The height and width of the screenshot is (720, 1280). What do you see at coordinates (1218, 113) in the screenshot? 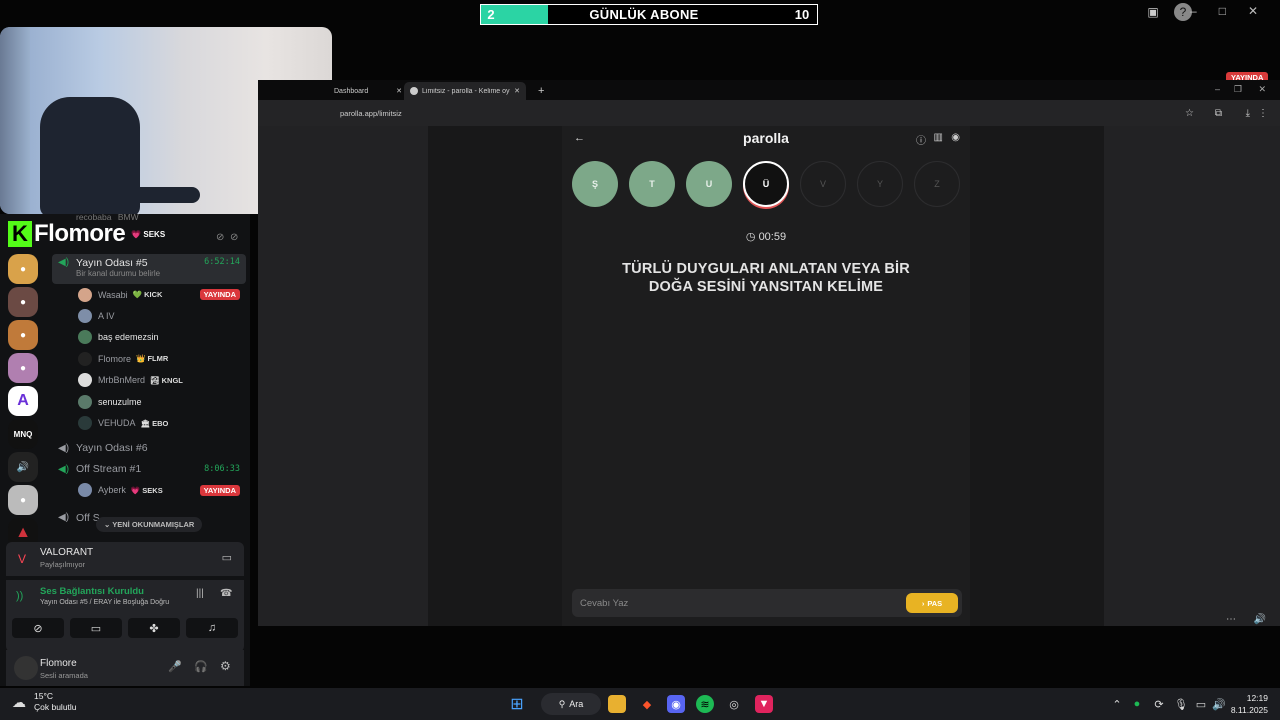
I see `extensions-icon: ⧉` at bounding box center [1218, 113].